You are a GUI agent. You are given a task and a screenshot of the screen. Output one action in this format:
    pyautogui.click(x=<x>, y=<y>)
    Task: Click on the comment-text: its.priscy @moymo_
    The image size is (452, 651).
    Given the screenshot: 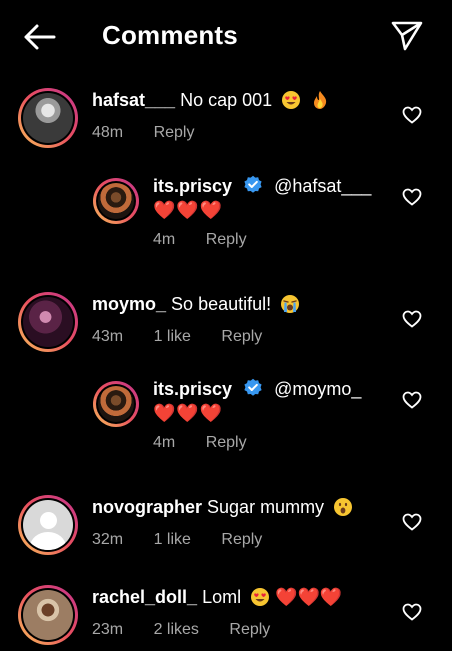 What is the action you would take?
    pyautogui.click(x=257, y=389)
    